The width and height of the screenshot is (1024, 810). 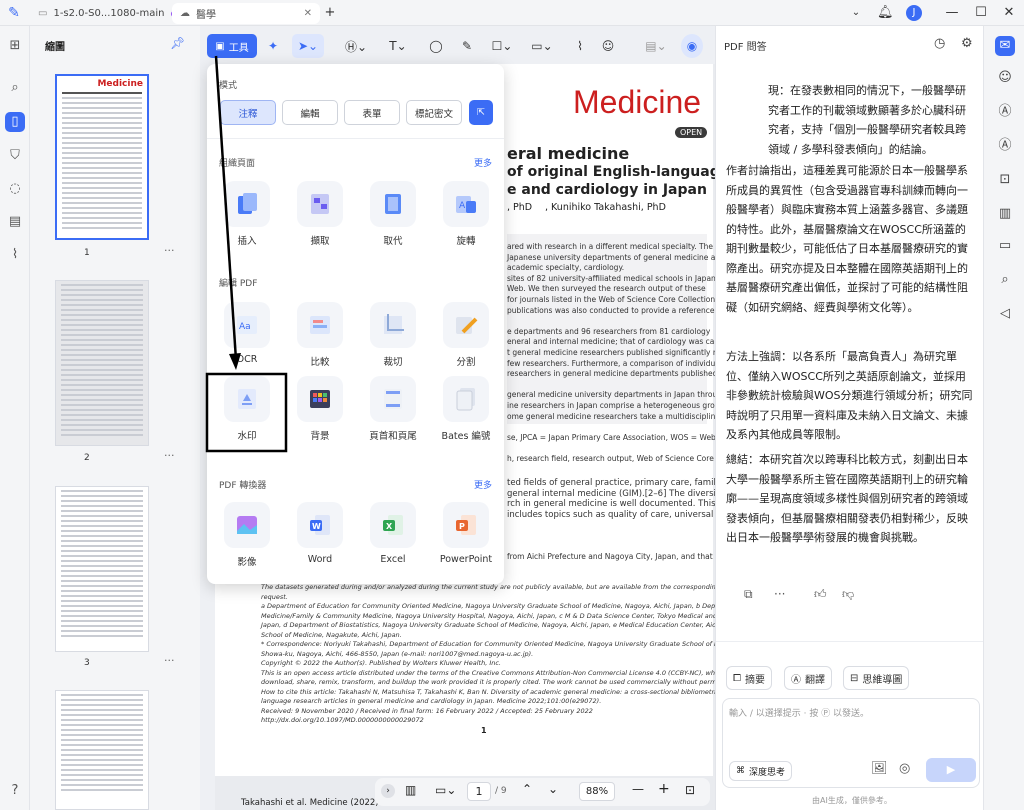 What do you see at coordinates (177, 43) in the screenshot?
I see `pin-icon: 📌︎` at bounding box center [177, 43].